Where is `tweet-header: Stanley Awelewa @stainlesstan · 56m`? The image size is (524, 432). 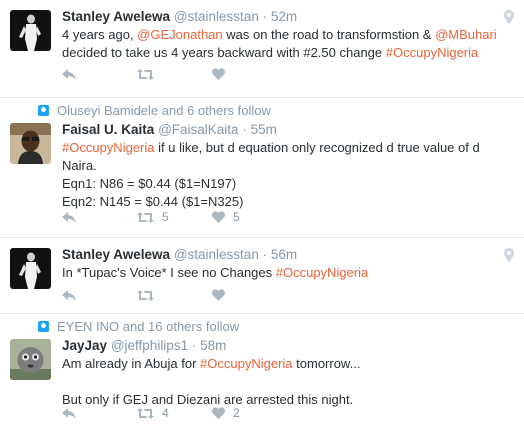
tweet-header: Stanley Awelewa @stainlesstan · 56m is located at coordinates (288, 255).